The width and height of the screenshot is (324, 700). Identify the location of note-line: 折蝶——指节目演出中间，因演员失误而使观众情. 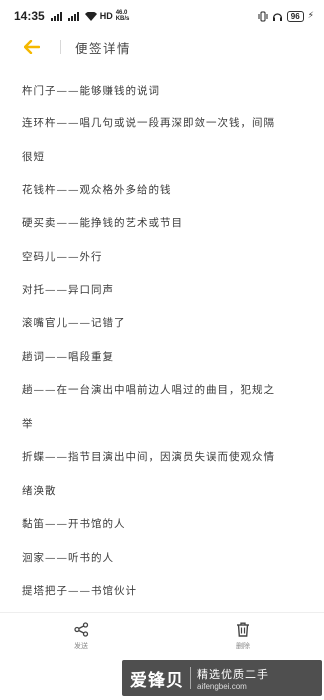
(148, 457).